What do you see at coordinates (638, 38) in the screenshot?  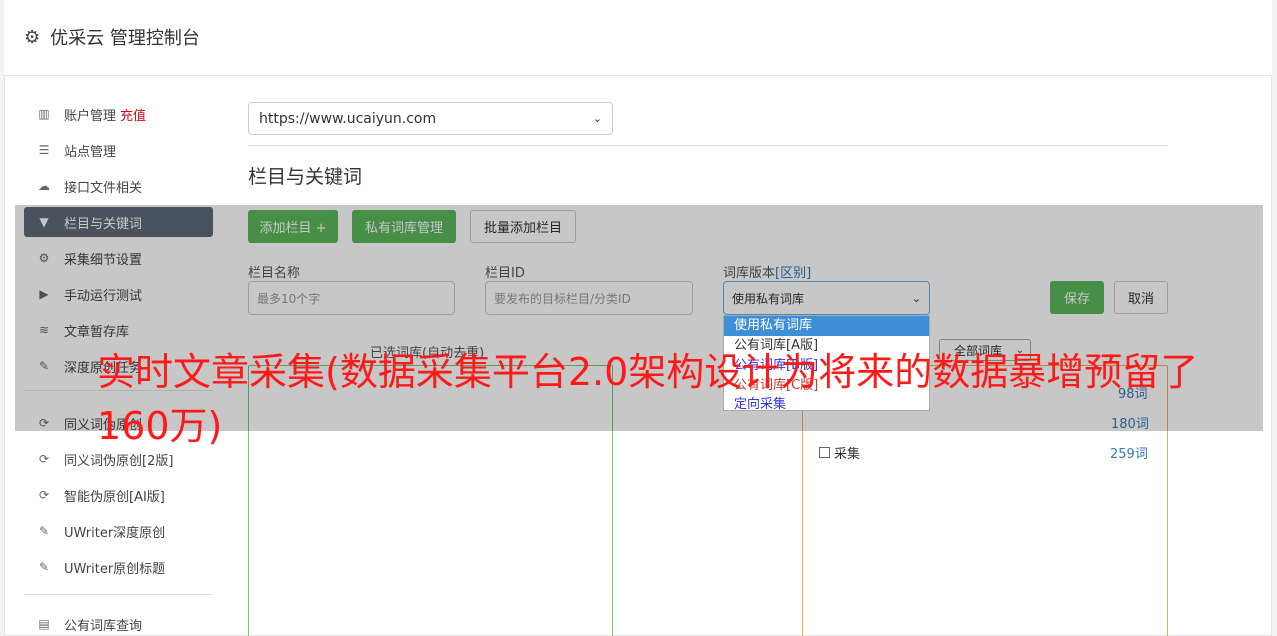 I see `top-bar: ⚙ 优采云 管理控制台` at bounding box center [638, 38].